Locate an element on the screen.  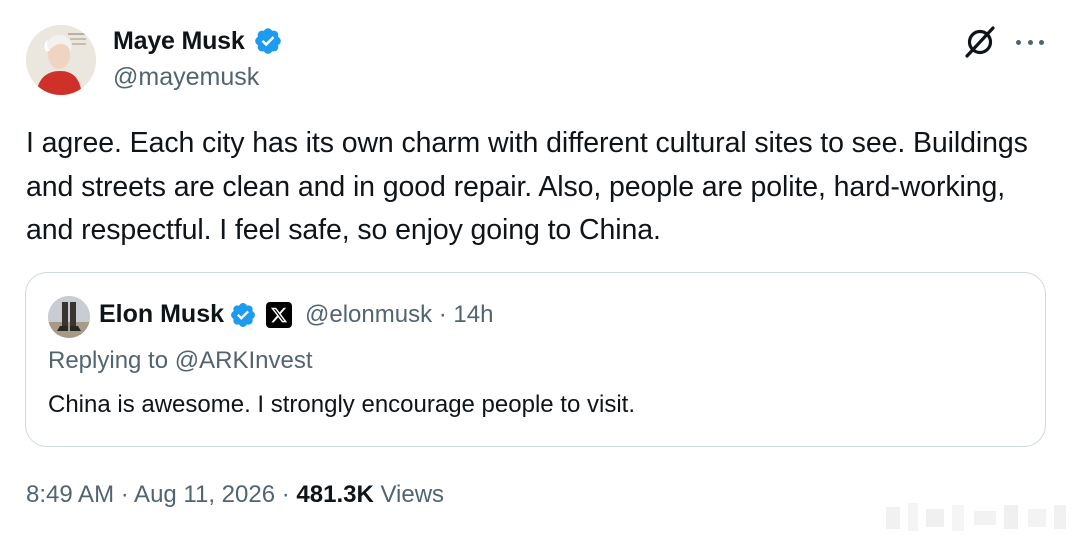
x-logo-icon is located at coordinates (279, 314).